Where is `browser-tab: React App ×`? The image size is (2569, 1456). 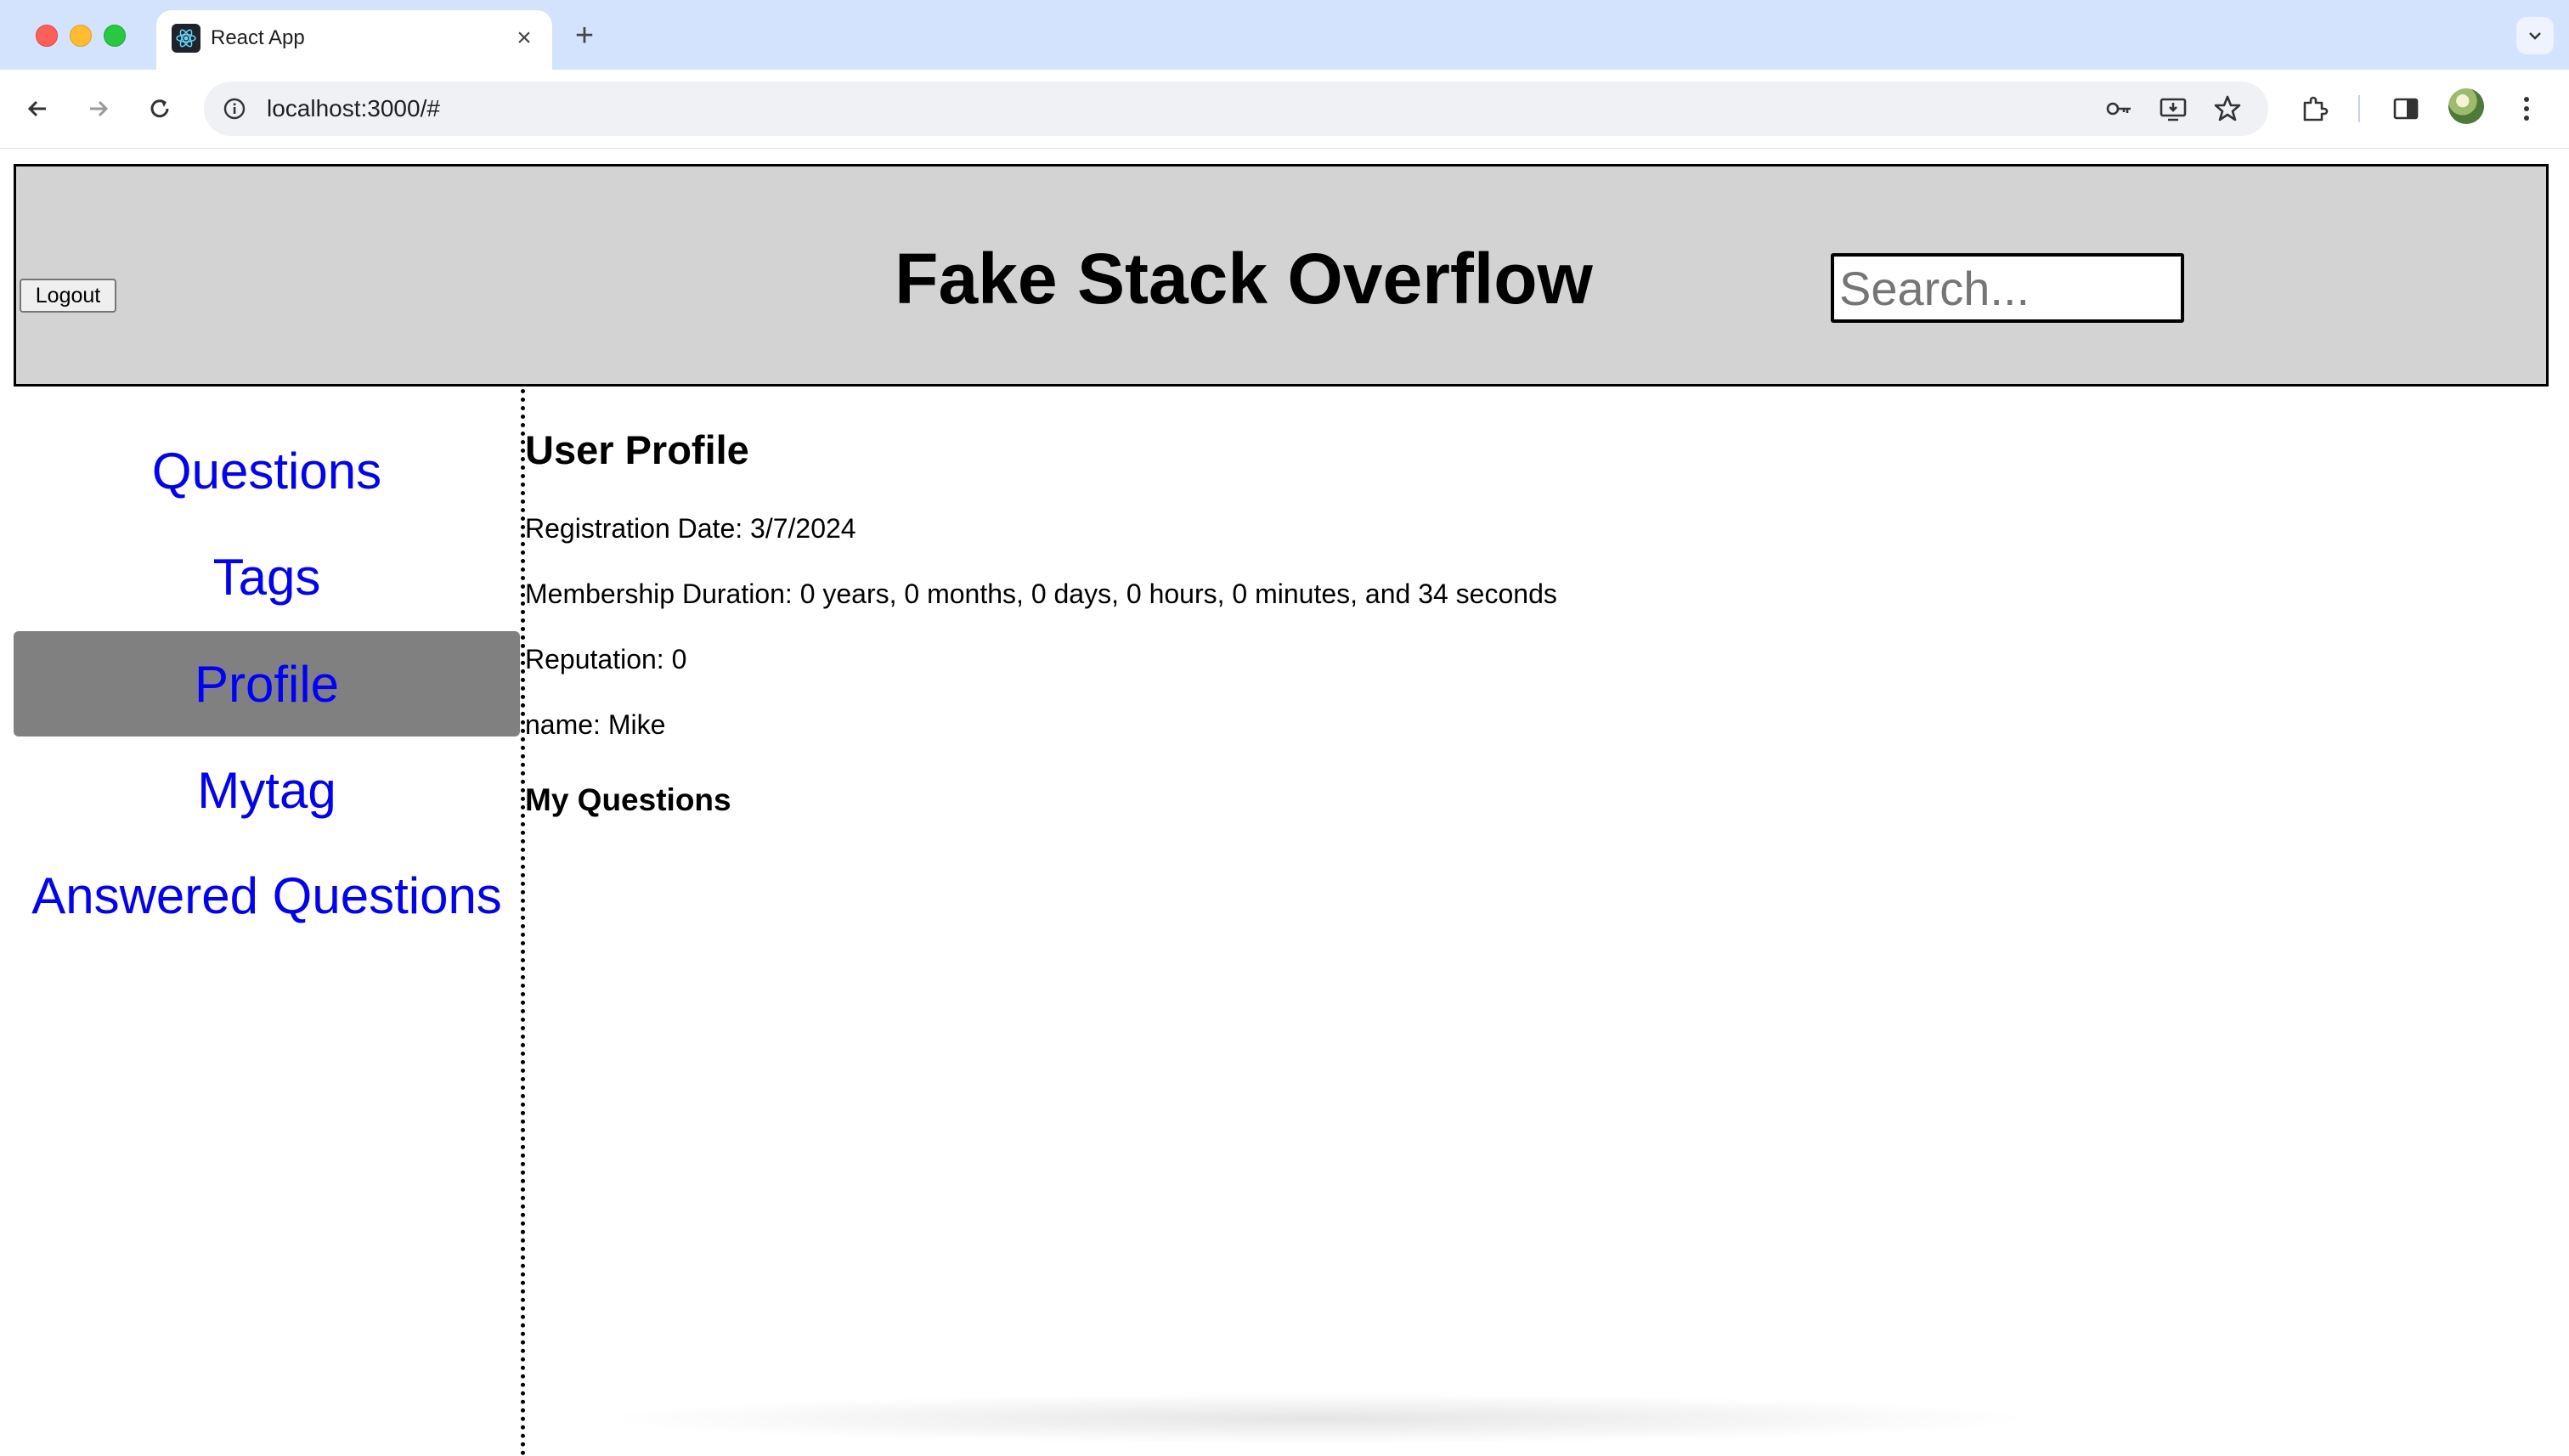 browser-tab: React App × is located at coordinates (354, 40).